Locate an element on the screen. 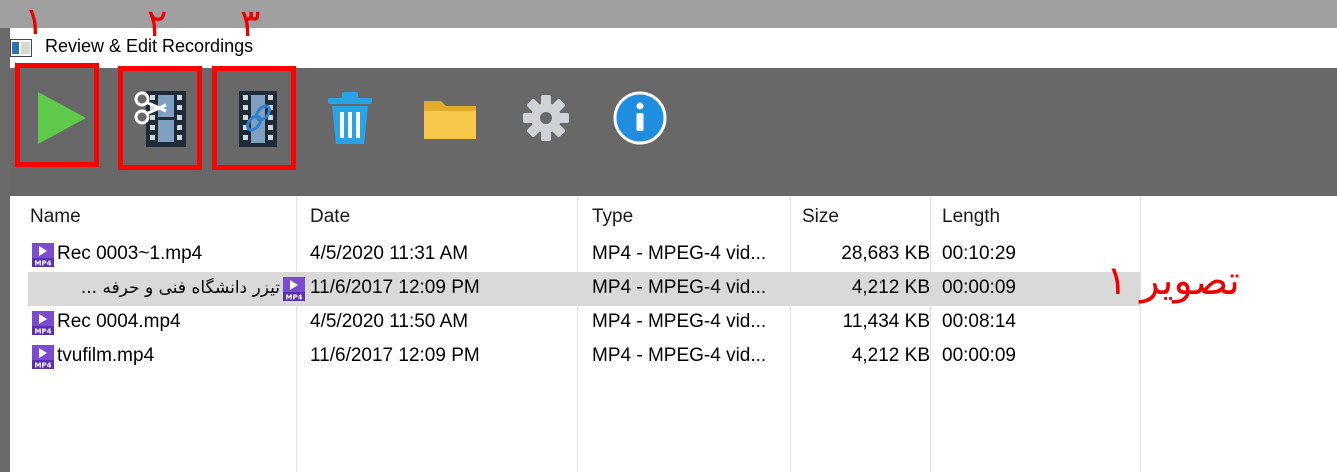 The height and width of the screenshot is (472, 1337). info-icon is located at coordinates (640, 118).